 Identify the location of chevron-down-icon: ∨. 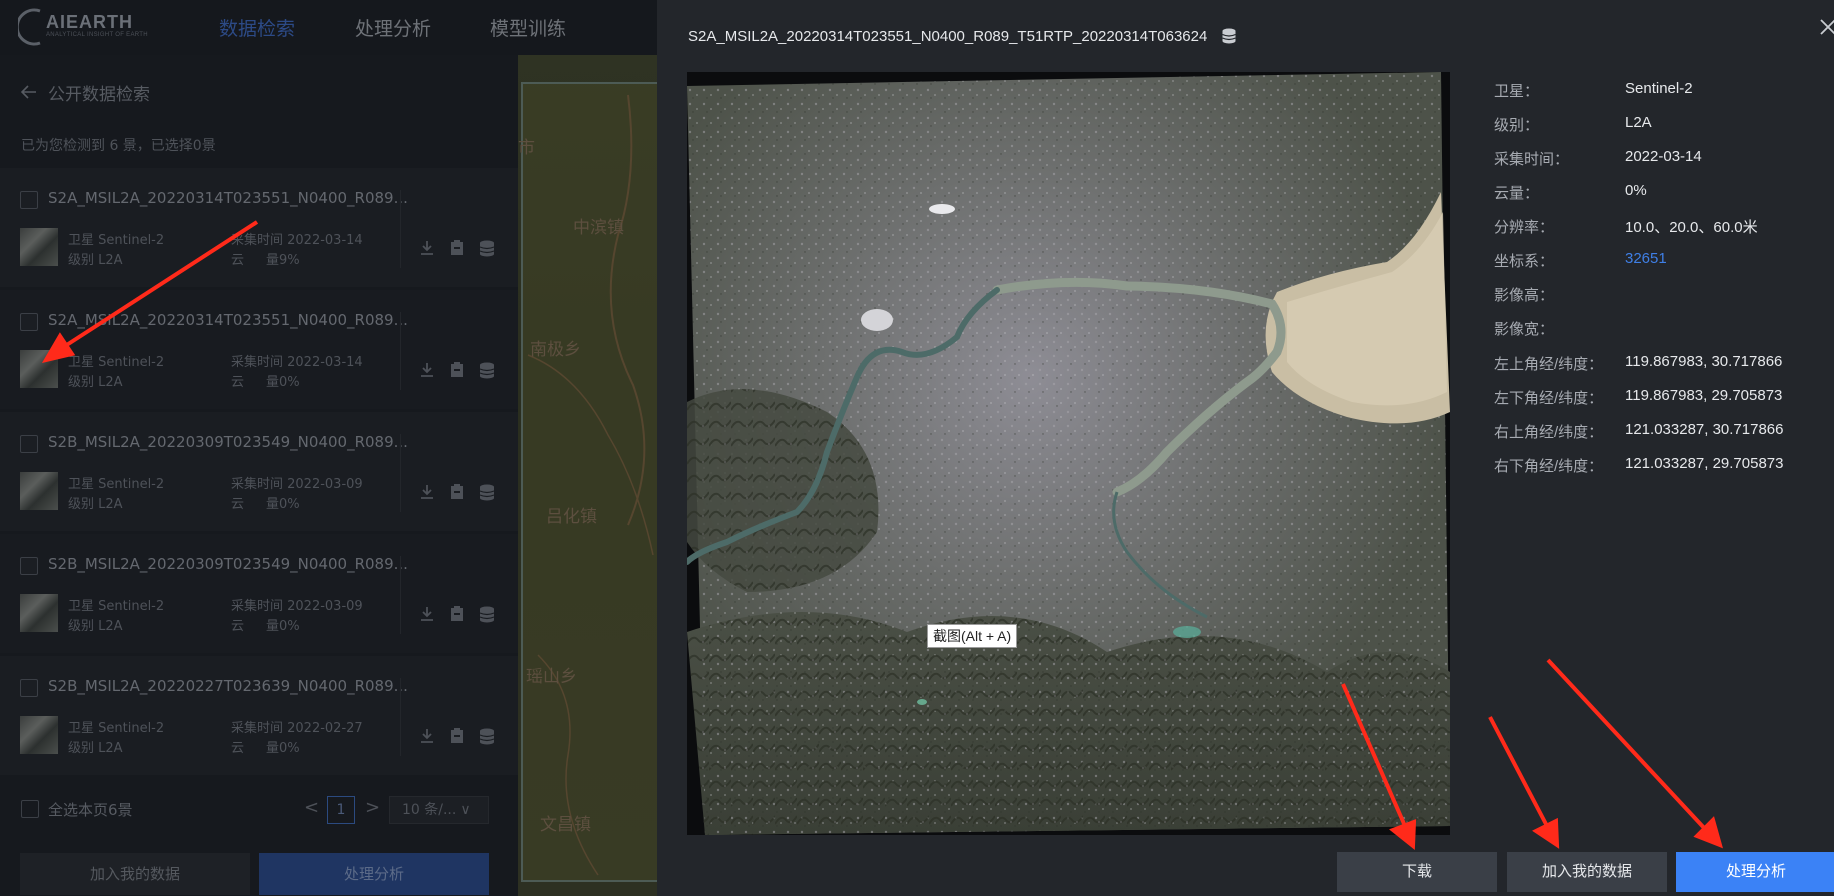
(465, 810).